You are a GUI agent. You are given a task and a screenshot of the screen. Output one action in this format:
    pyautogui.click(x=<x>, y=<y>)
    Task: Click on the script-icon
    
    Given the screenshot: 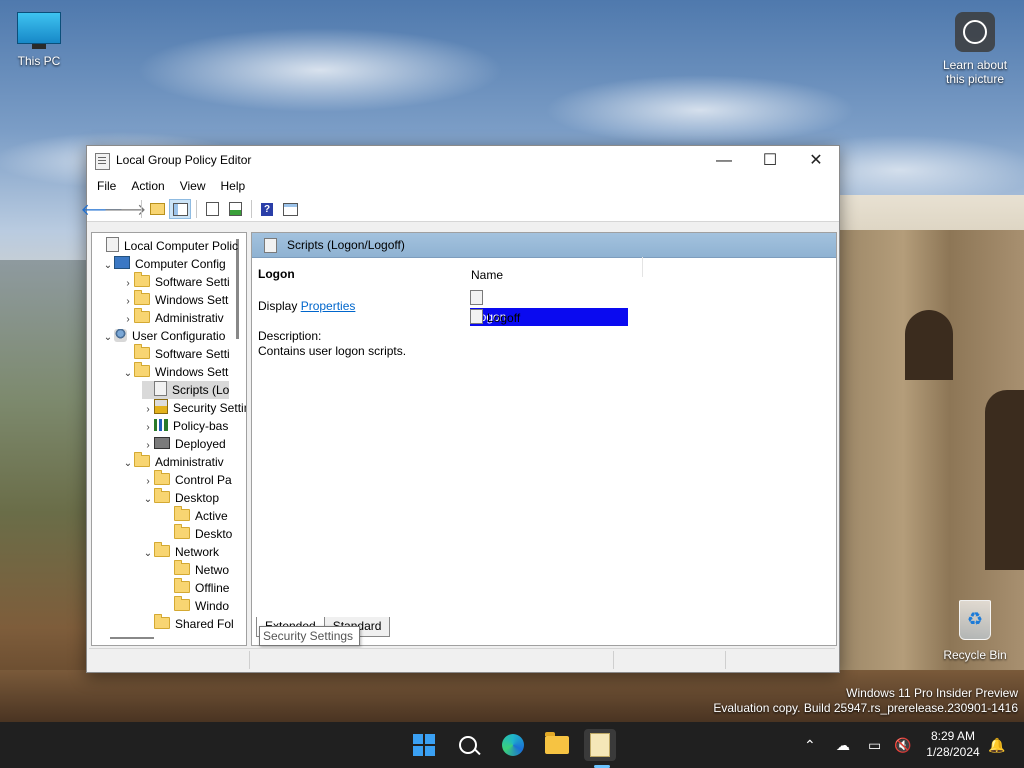 What is the action you would take?
    pyautogui.click(x=476, y=297)
    